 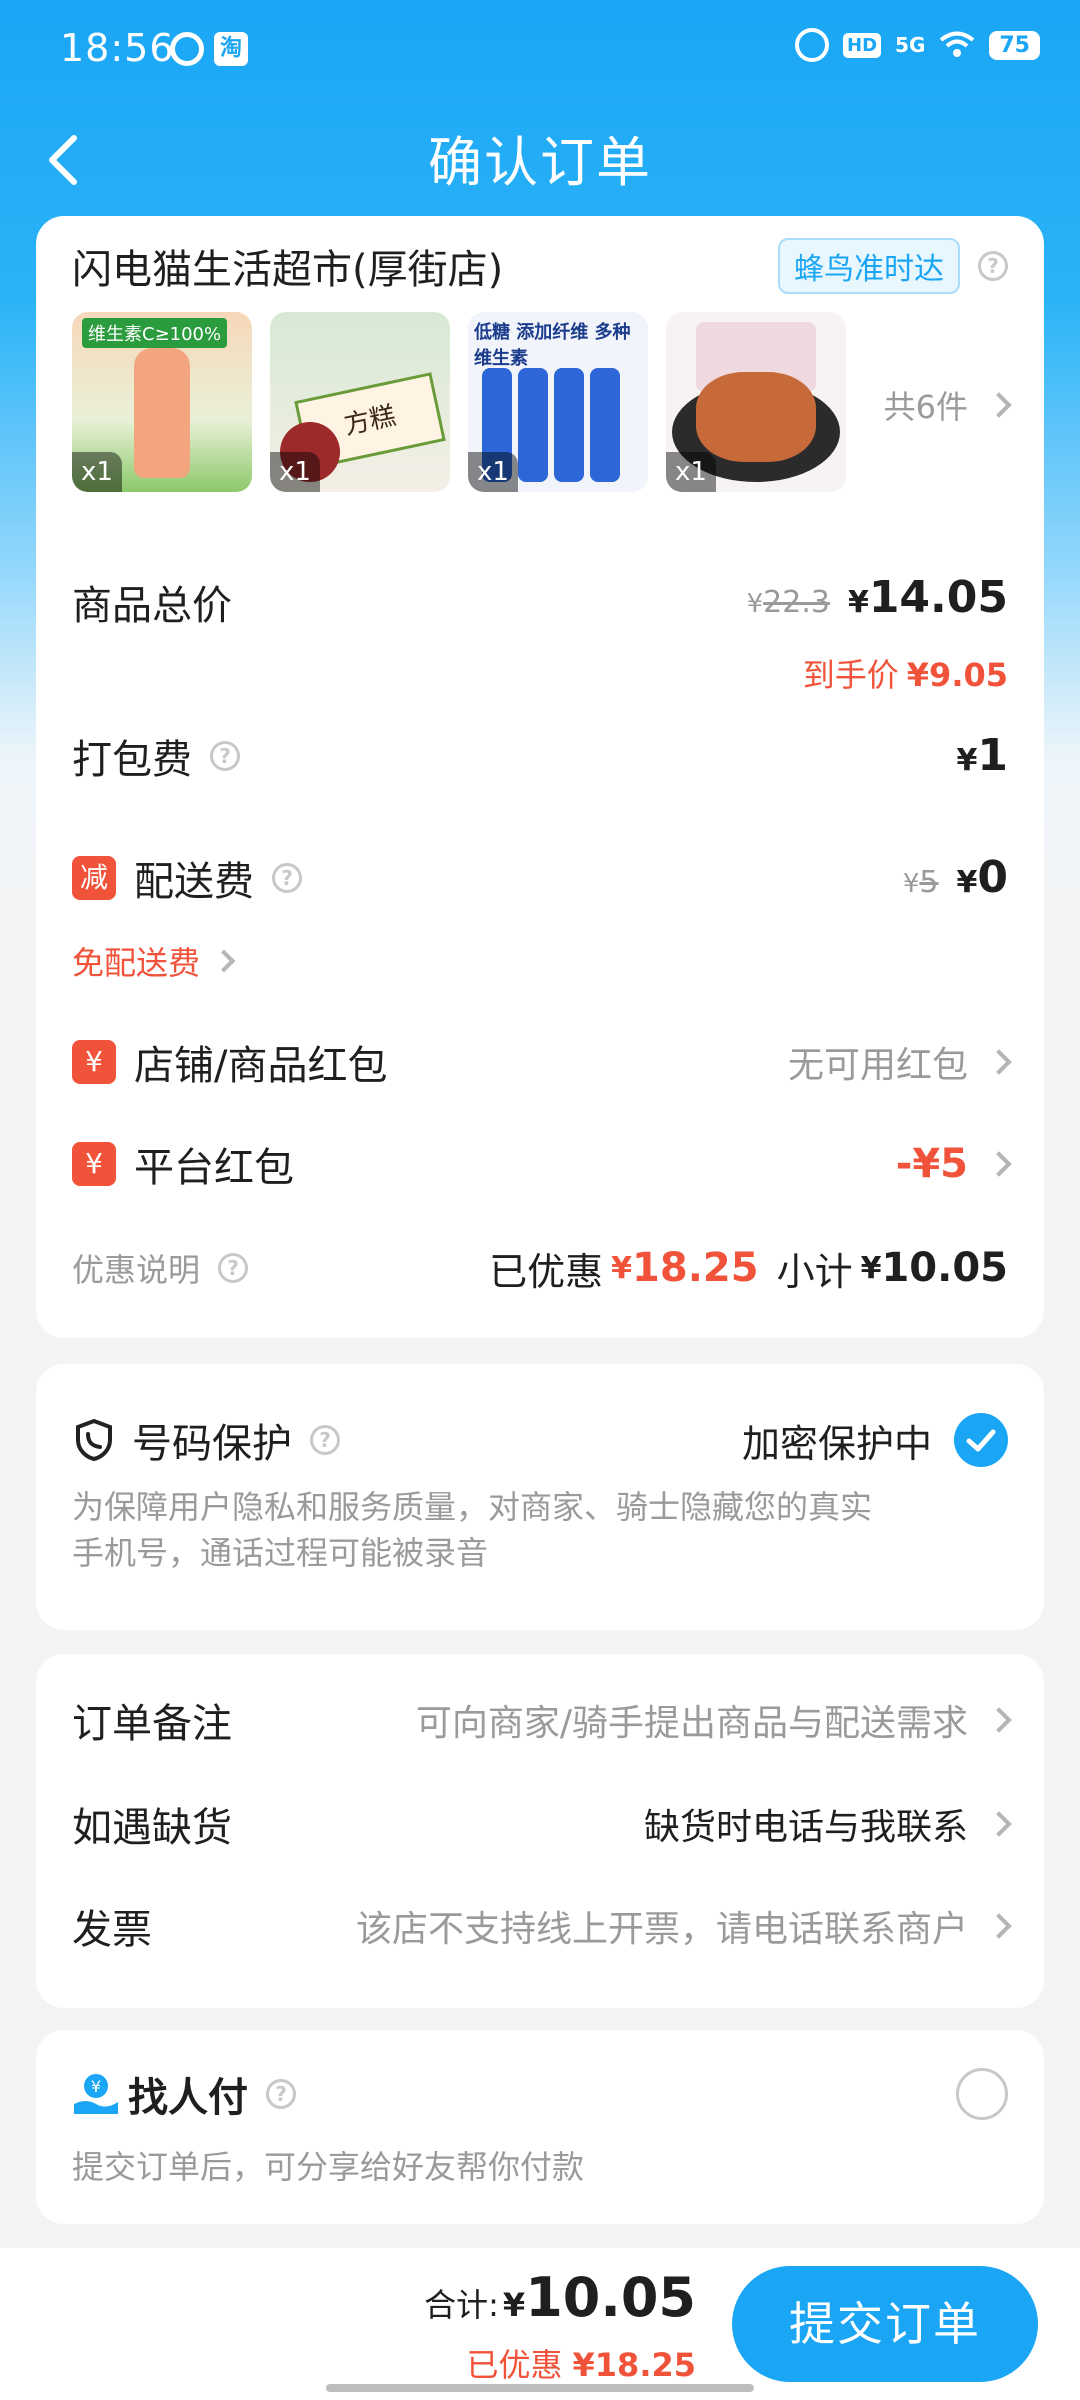 I want to click on footer-saved-value: ¥18.25, so click(x=634, y=2365).